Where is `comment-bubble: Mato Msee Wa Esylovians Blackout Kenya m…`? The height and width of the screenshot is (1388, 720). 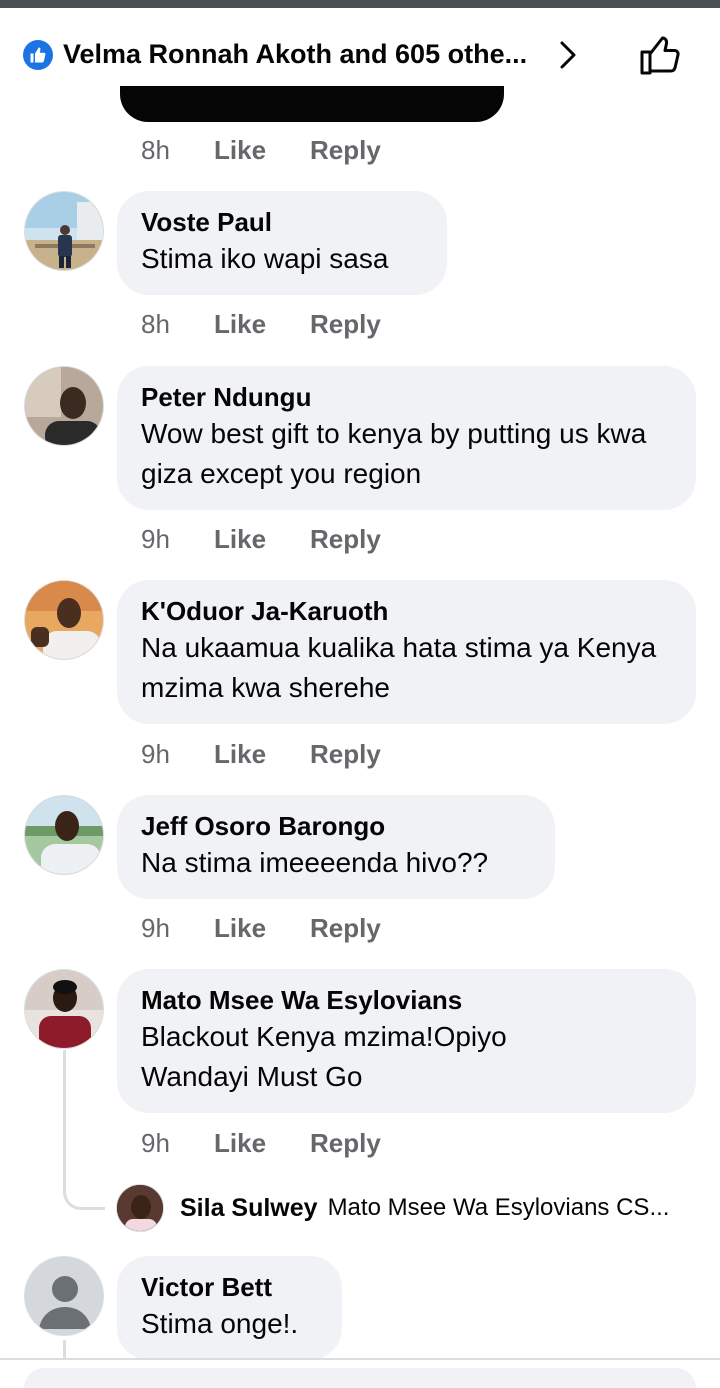 comment-bubble: Mato Msee Wa Esylovians Blackout Kenya m… is located at coordinates (406, 1041).